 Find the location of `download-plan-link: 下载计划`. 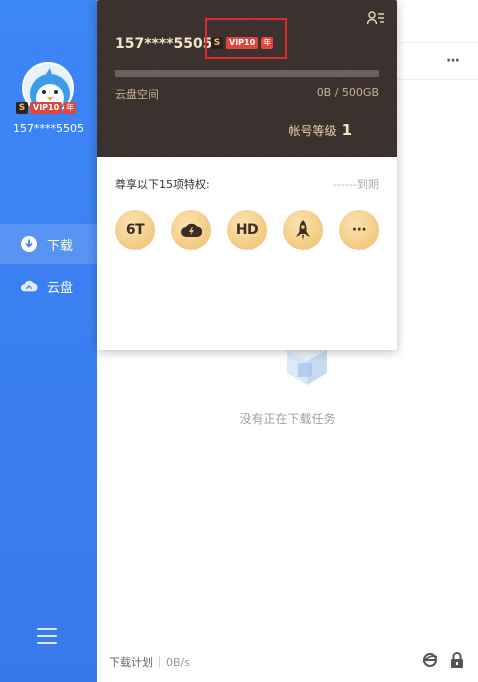

download-plan-link: 下载计划 is located at coordinates (131, 662).